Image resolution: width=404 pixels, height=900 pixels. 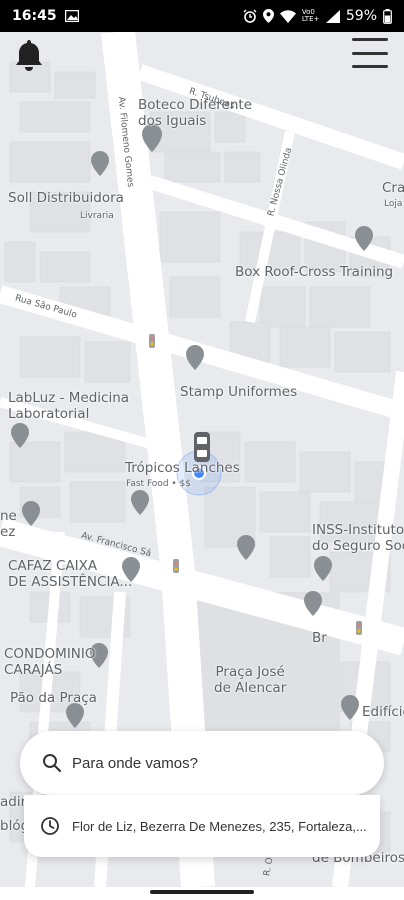 I want to click on alarm-icon, so click(x=250, y=16).